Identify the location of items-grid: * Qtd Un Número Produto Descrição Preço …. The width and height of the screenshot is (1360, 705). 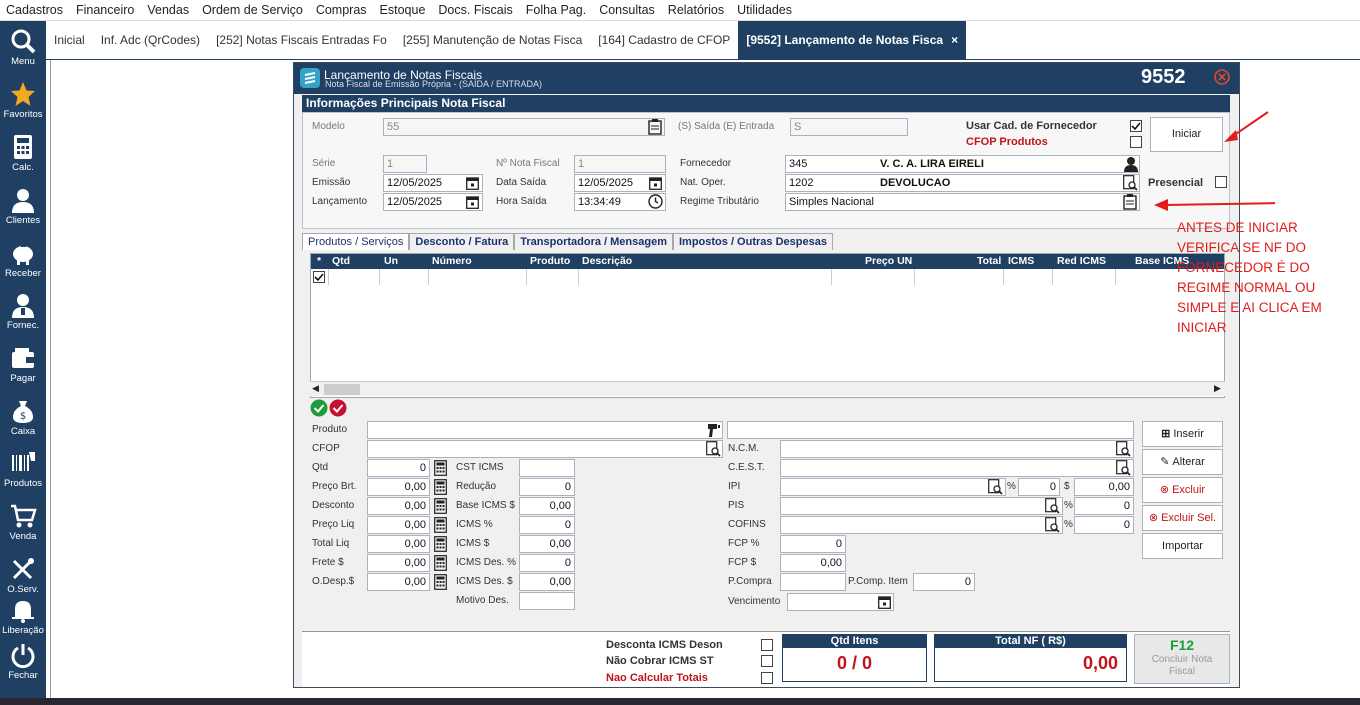
(767, 325).